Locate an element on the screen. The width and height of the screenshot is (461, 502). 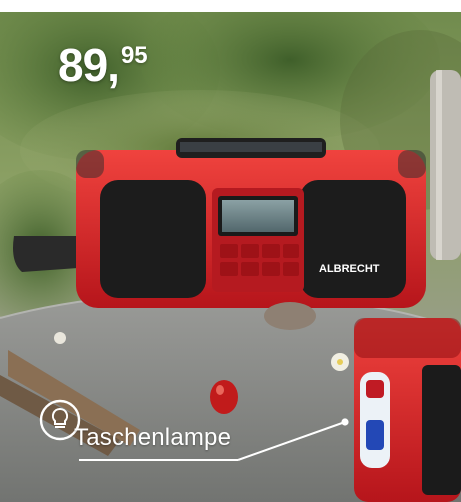
price-main: 89 is located at coordinates (83, 65).